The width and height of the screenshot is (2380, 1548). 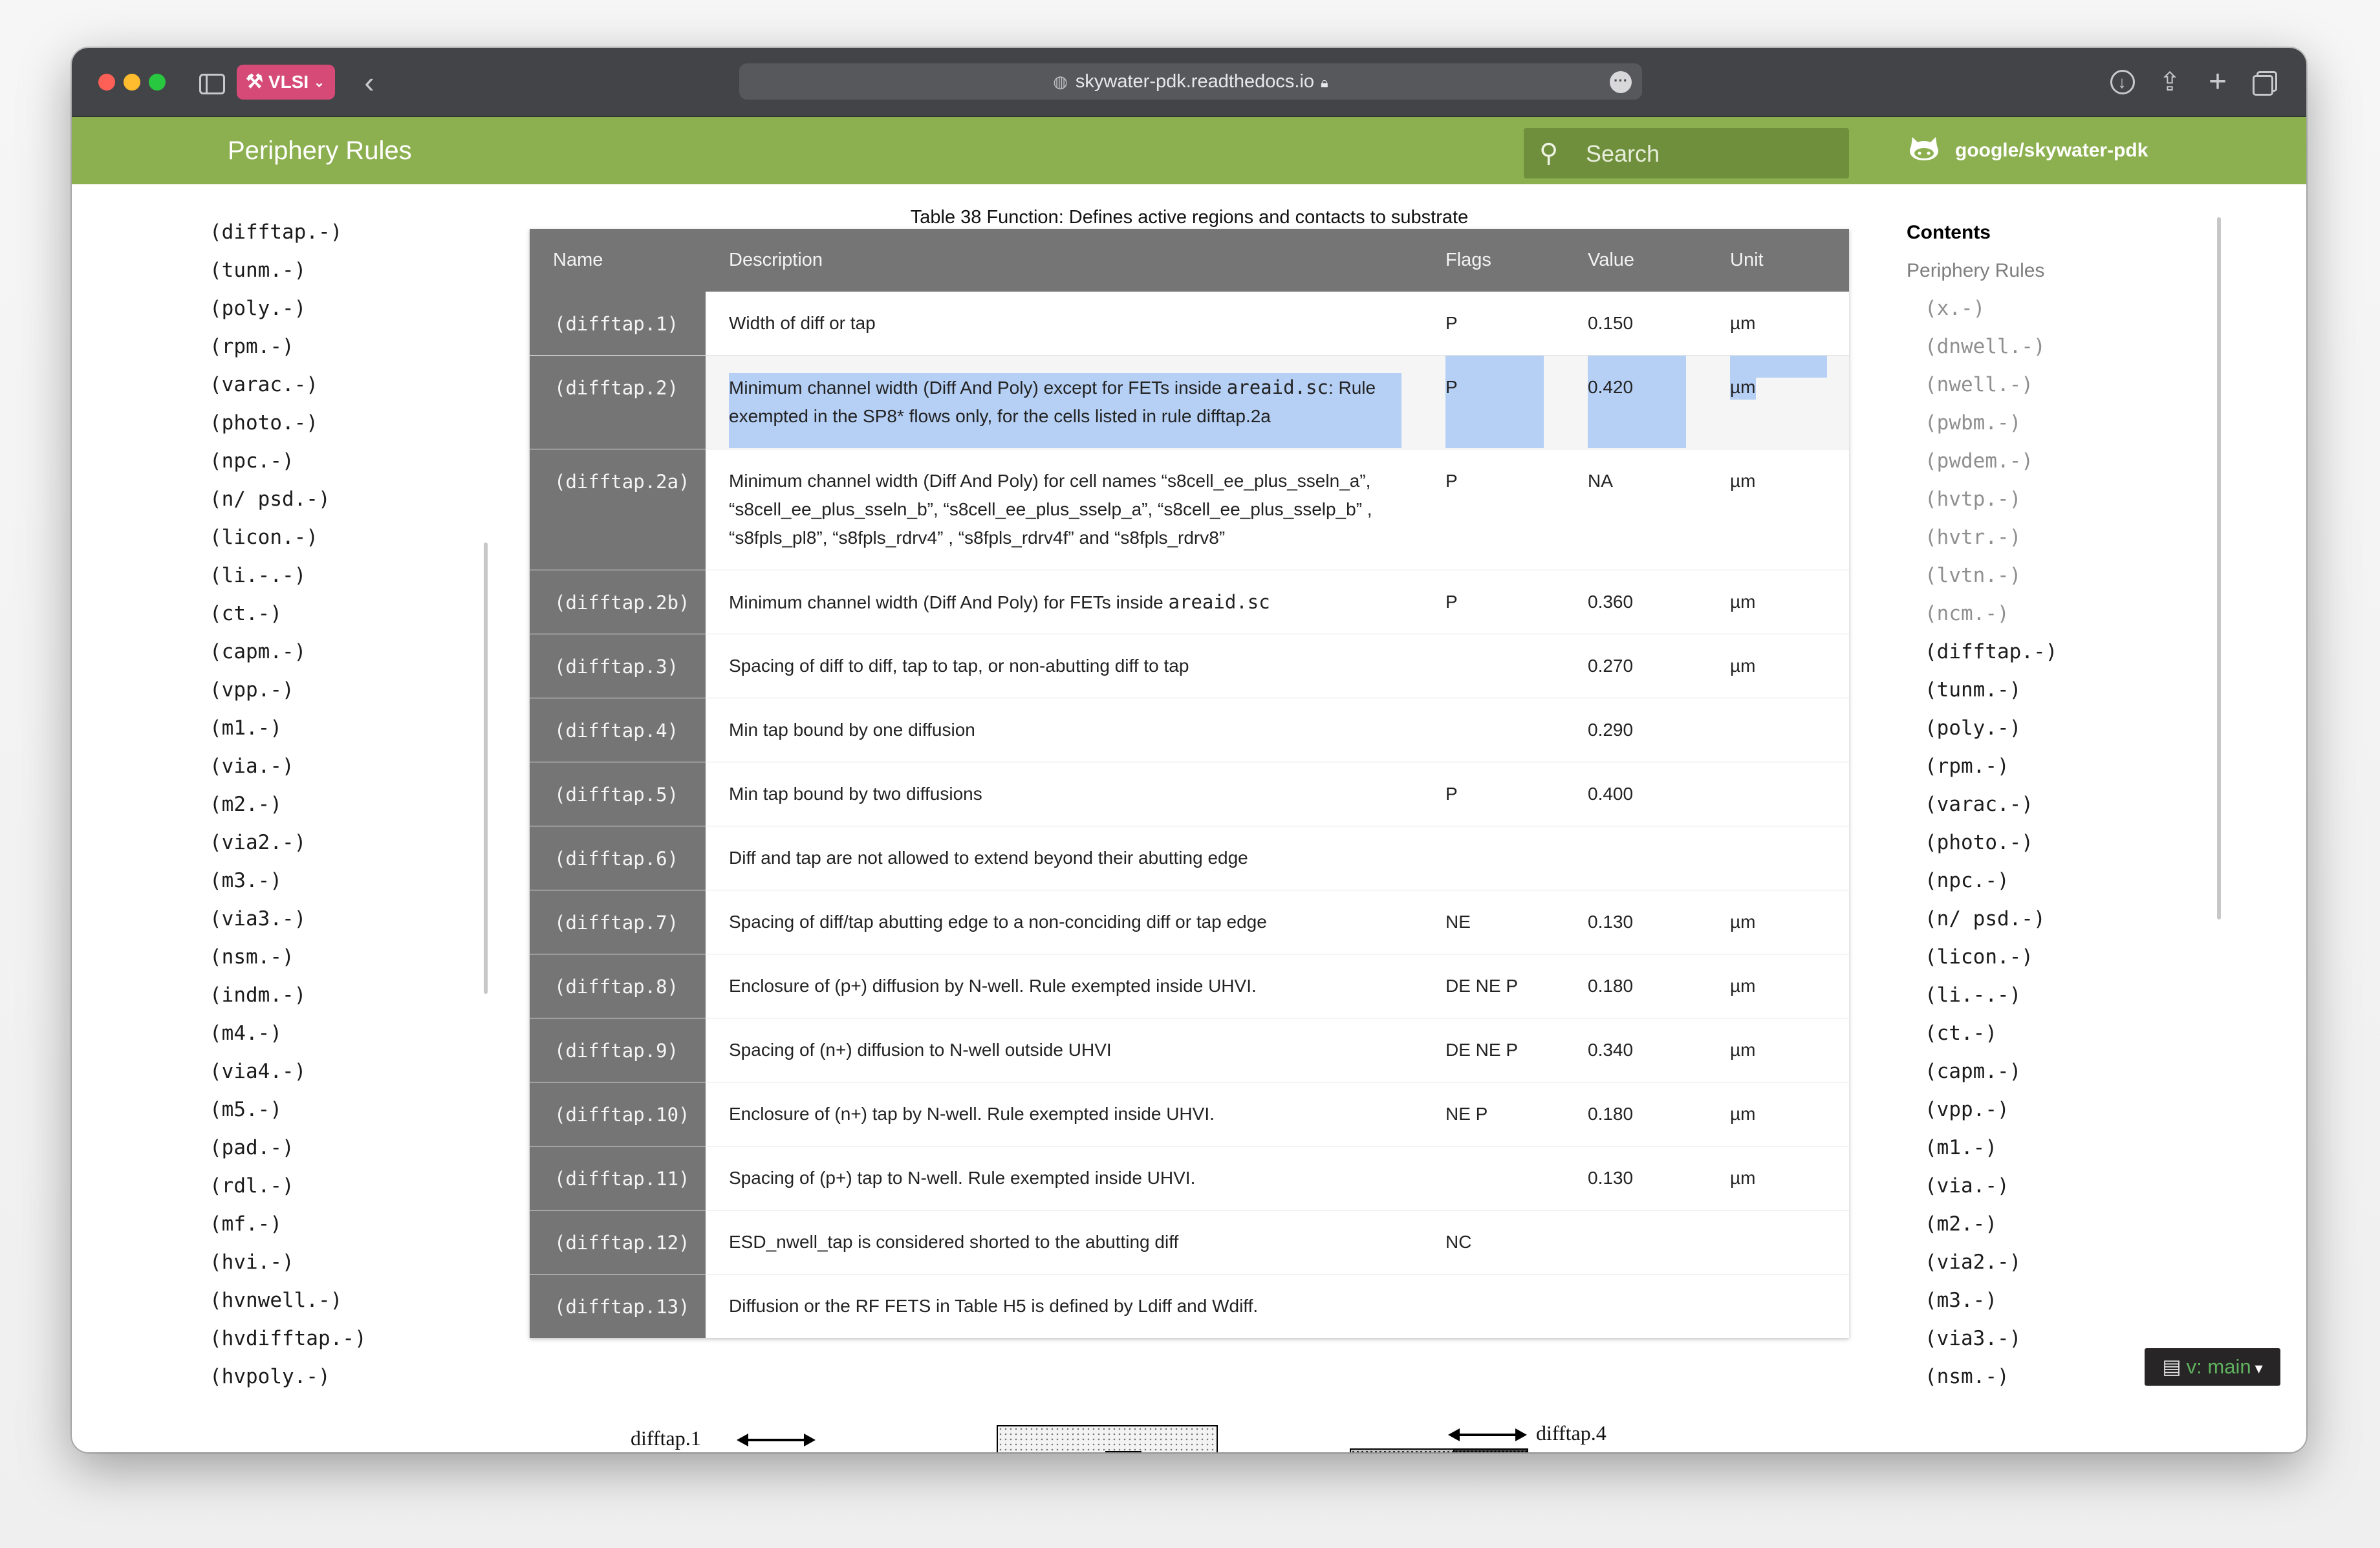 I want to click on book-icon: ▤, so click(x=2171, y=1367).